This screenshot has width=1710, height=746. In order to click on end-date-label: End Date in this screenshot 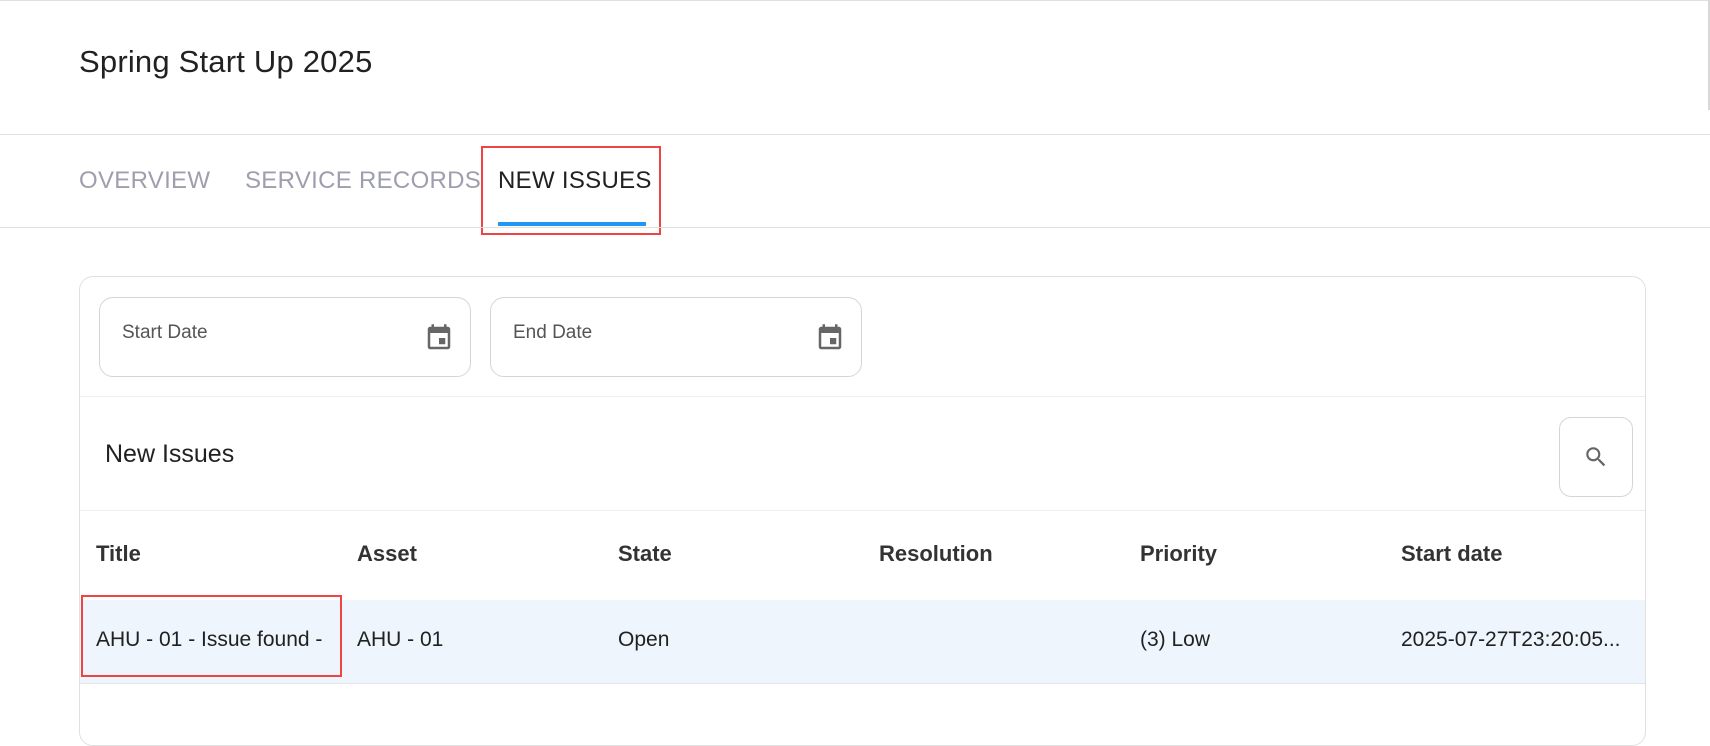, I will do `click(553, 332)`.